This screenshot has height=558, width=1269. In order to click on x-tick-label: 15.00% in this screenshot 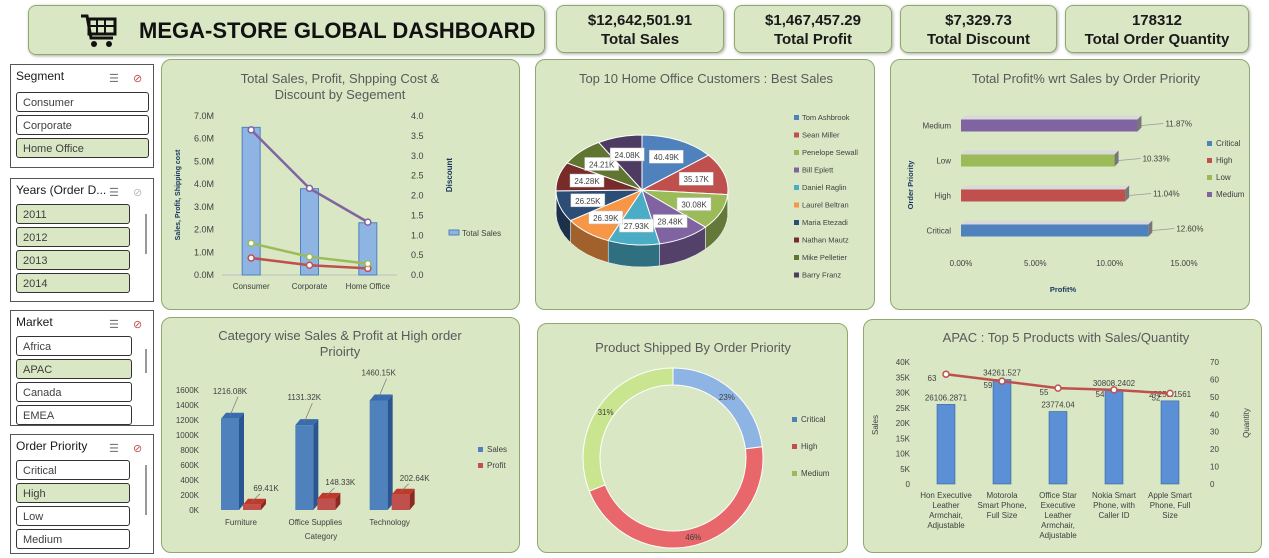, I will do `click(1183, 263)`.